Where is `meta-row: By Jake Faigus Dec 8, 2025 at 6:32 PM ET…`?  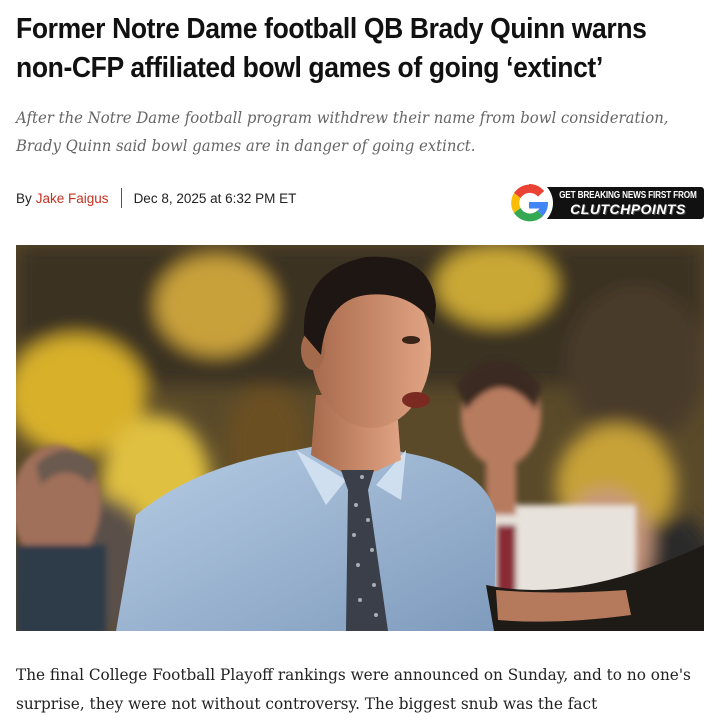
meta-row: By Jake Faigus Dec 8, 2025 at 6:32 PM ET… is located at coordinates (360, 205).